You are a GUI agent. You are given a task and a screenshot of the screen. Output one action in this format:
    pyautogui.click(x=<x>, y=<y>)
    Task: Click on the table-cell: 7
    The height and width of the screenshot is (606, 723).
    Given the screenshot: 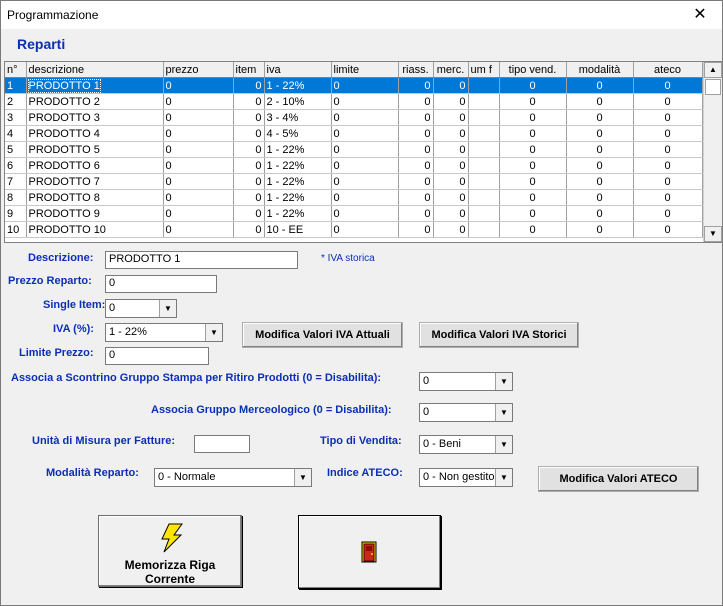 What is the action you would take?
    pyautogui.click(x=16, y=181)
    